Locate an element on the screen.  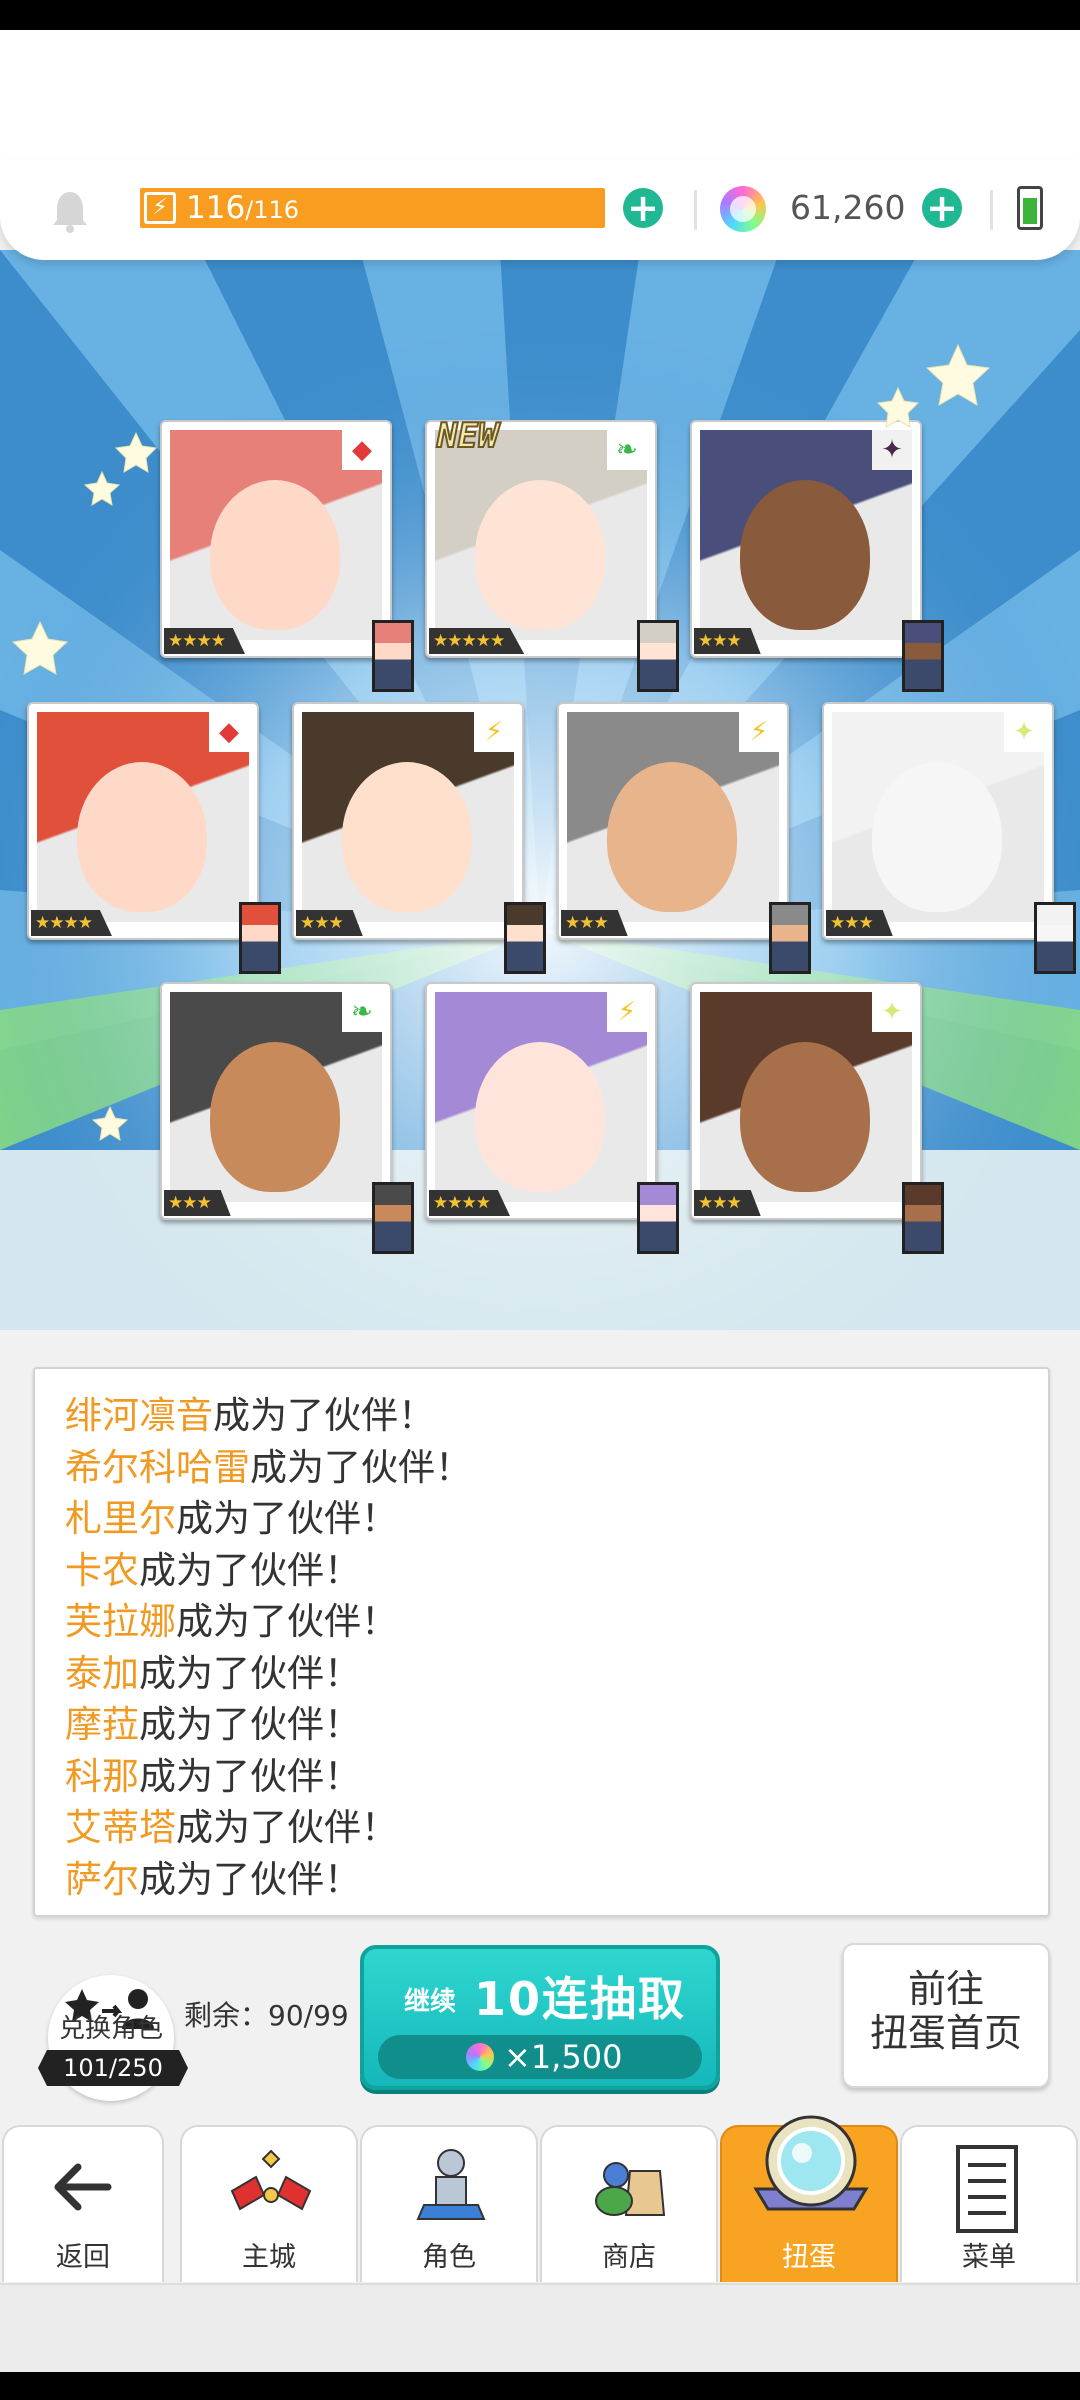
nav-background is located at coordinates (540, 2327).